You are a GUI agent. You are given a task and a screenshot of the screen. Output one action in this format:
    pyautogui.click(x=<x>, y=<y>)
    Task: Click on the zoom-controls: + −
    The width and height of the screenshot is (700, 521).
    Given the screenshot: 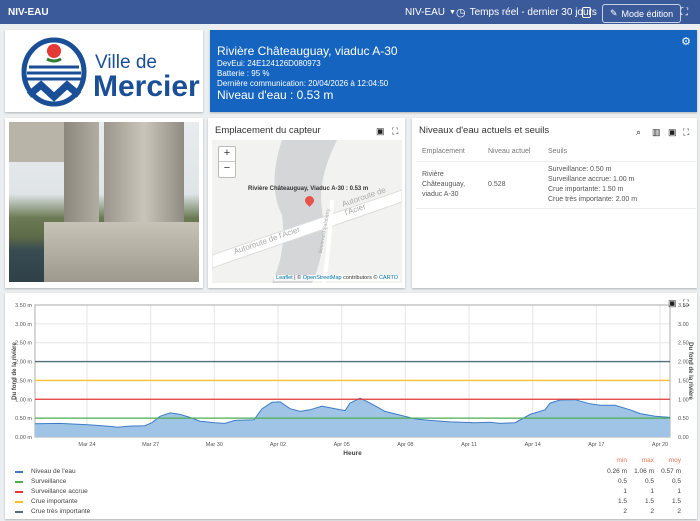 What is the action you would take?
    pyautogui.click(x=227, y=162)
    